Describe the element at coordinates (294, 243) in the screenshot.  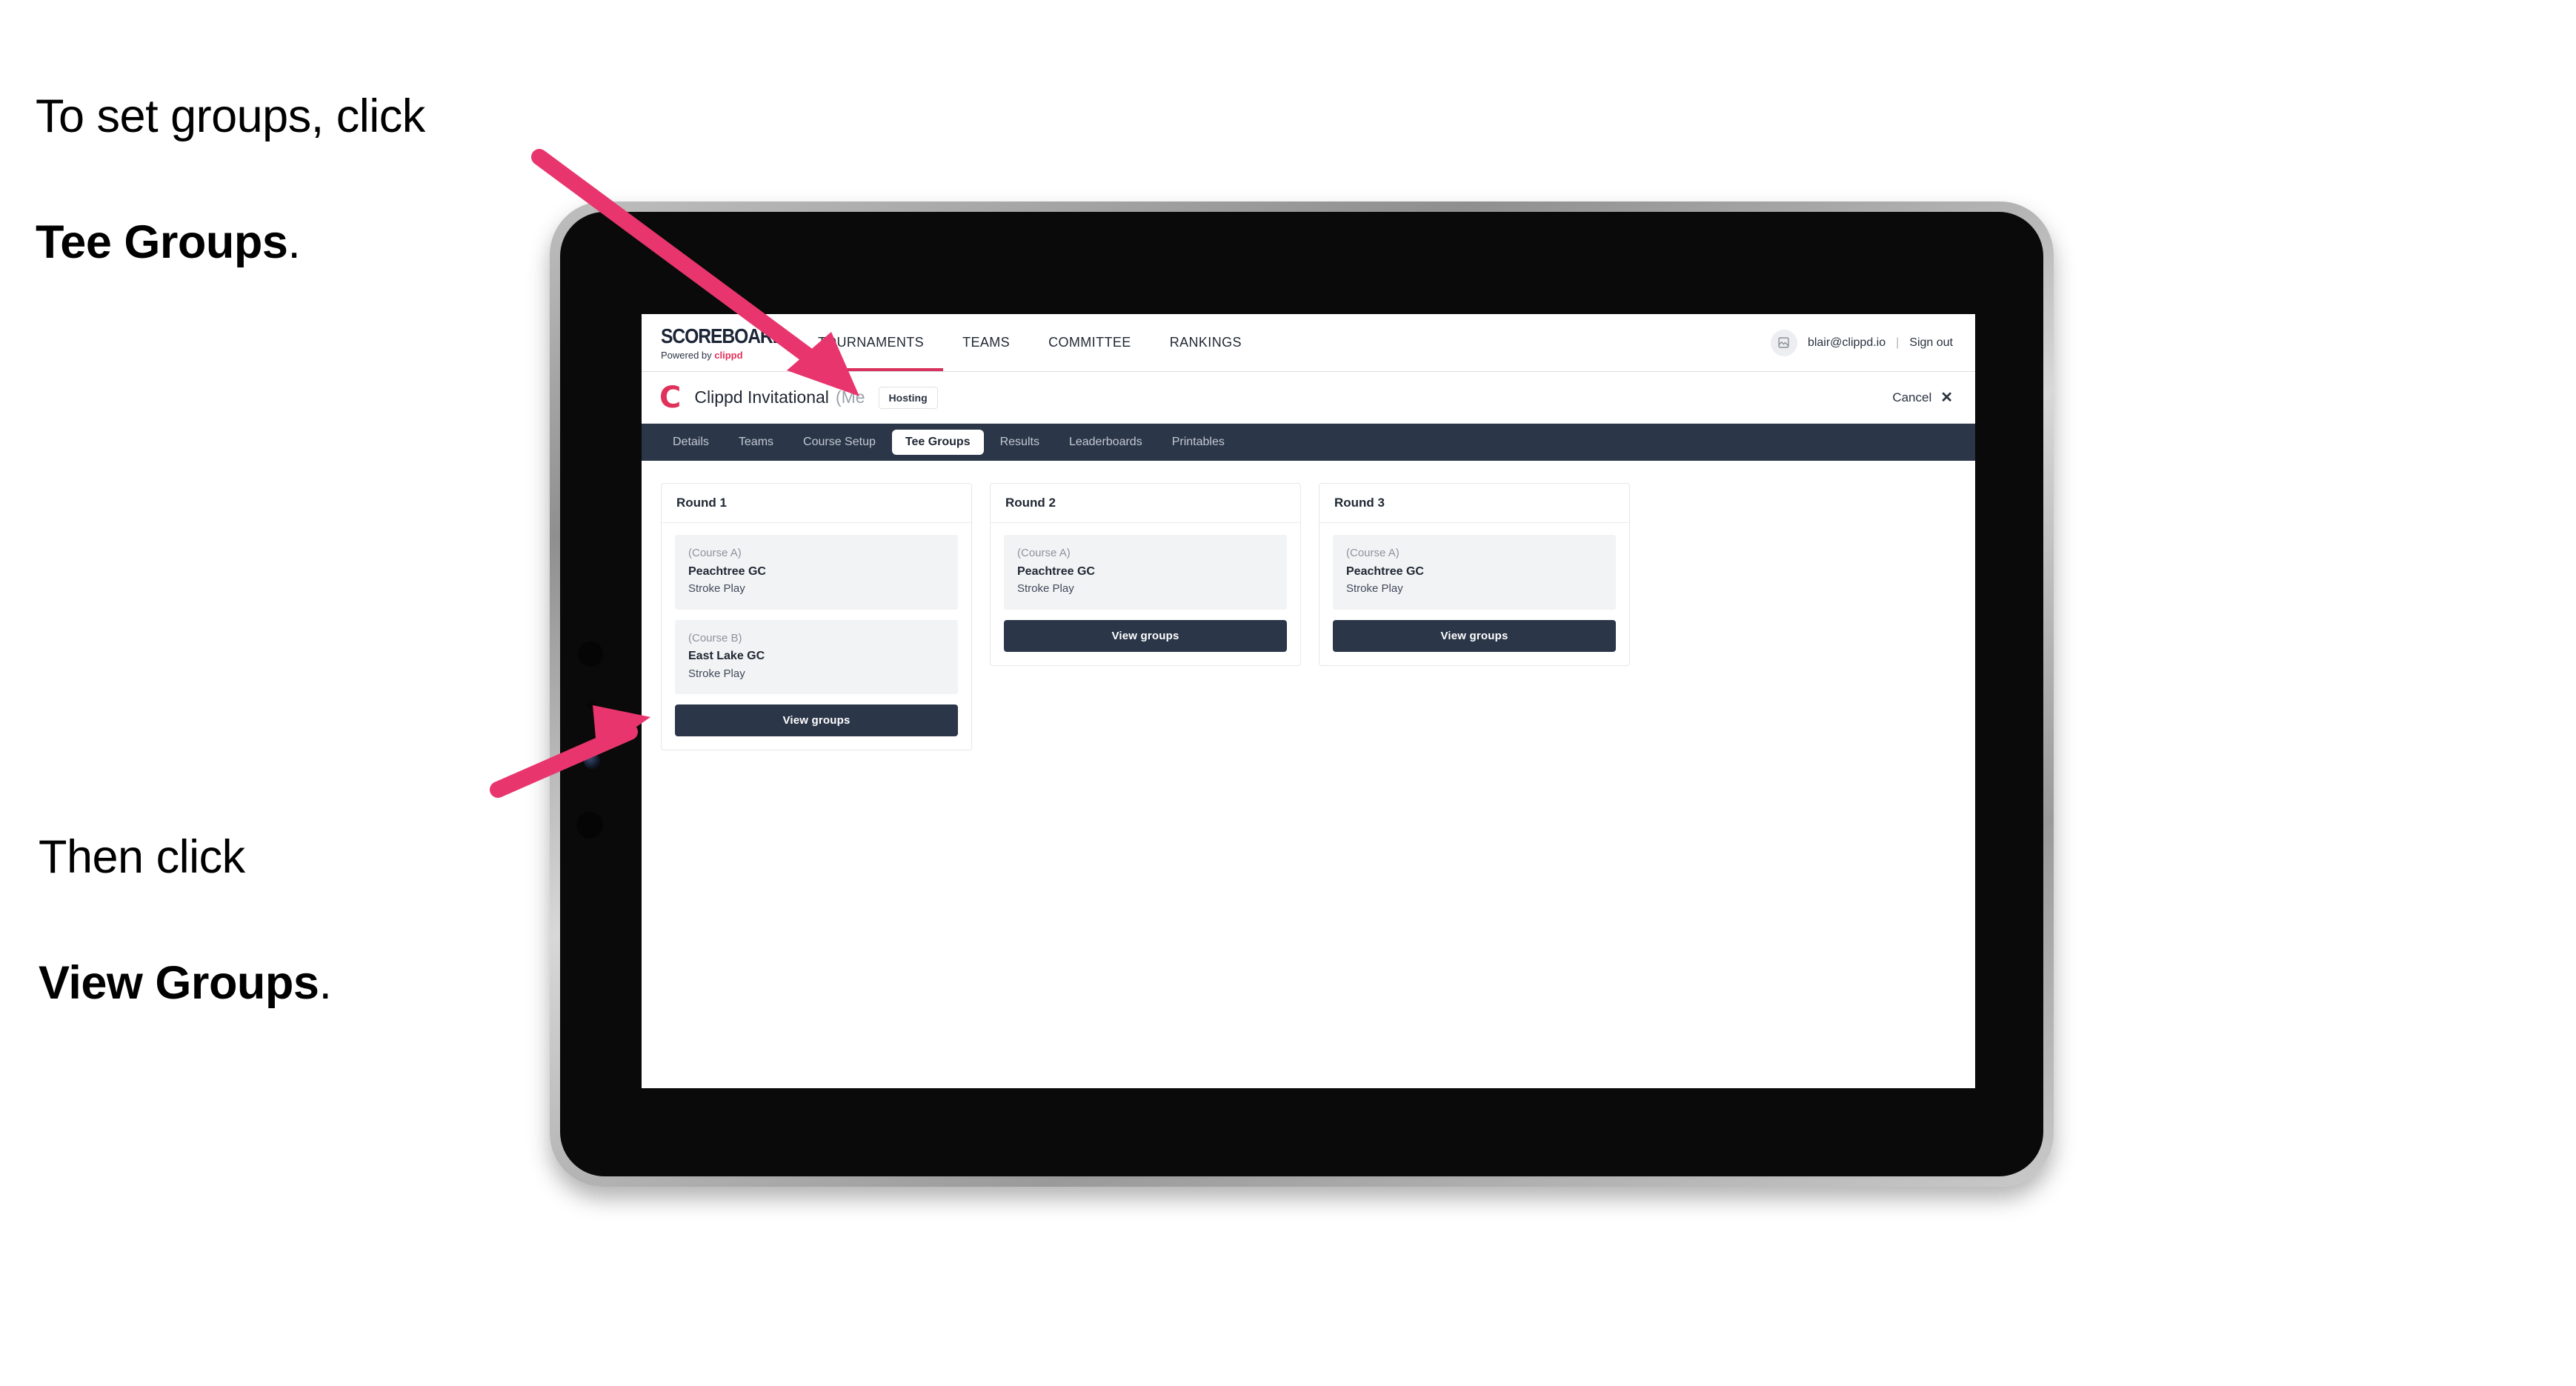
I see `caption-top-period: .` at that location.